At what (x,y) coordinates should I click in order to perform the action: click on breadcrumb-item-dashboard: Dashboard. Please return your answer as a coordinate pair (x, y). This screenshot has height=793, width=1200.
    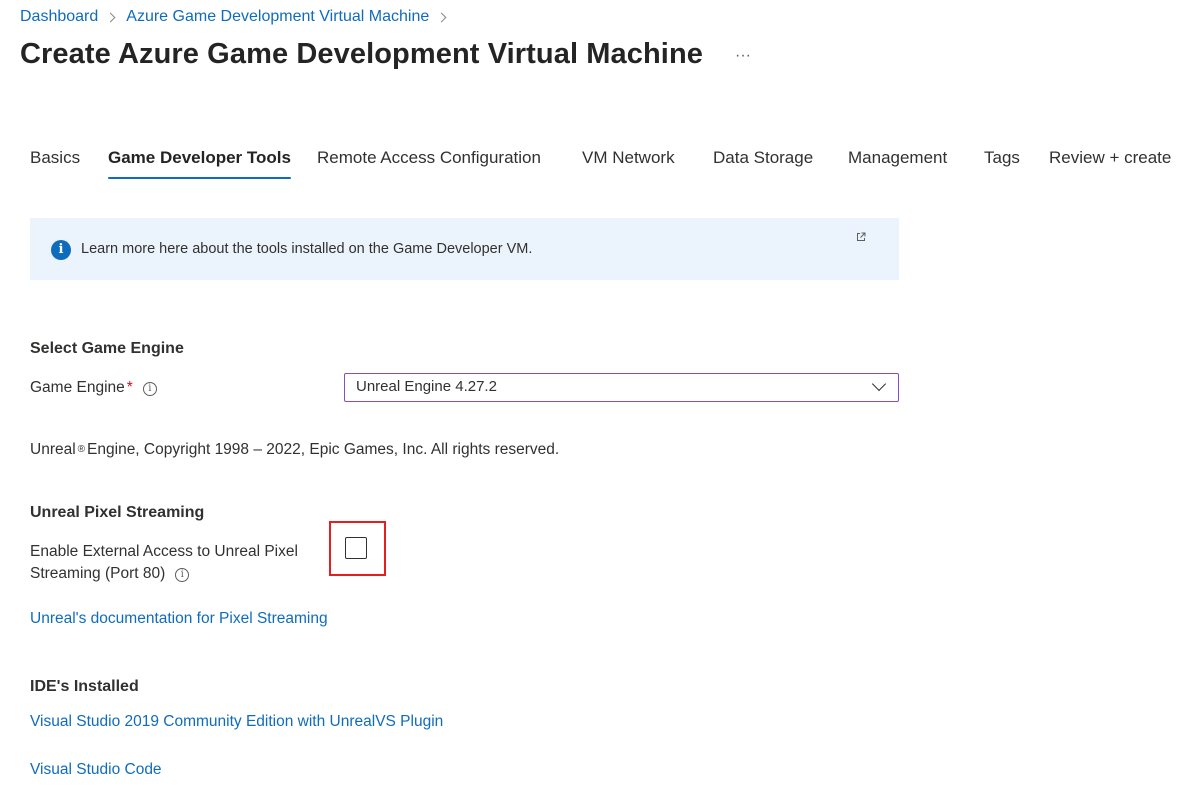
    Looking at the image, I should click on (59, 17).